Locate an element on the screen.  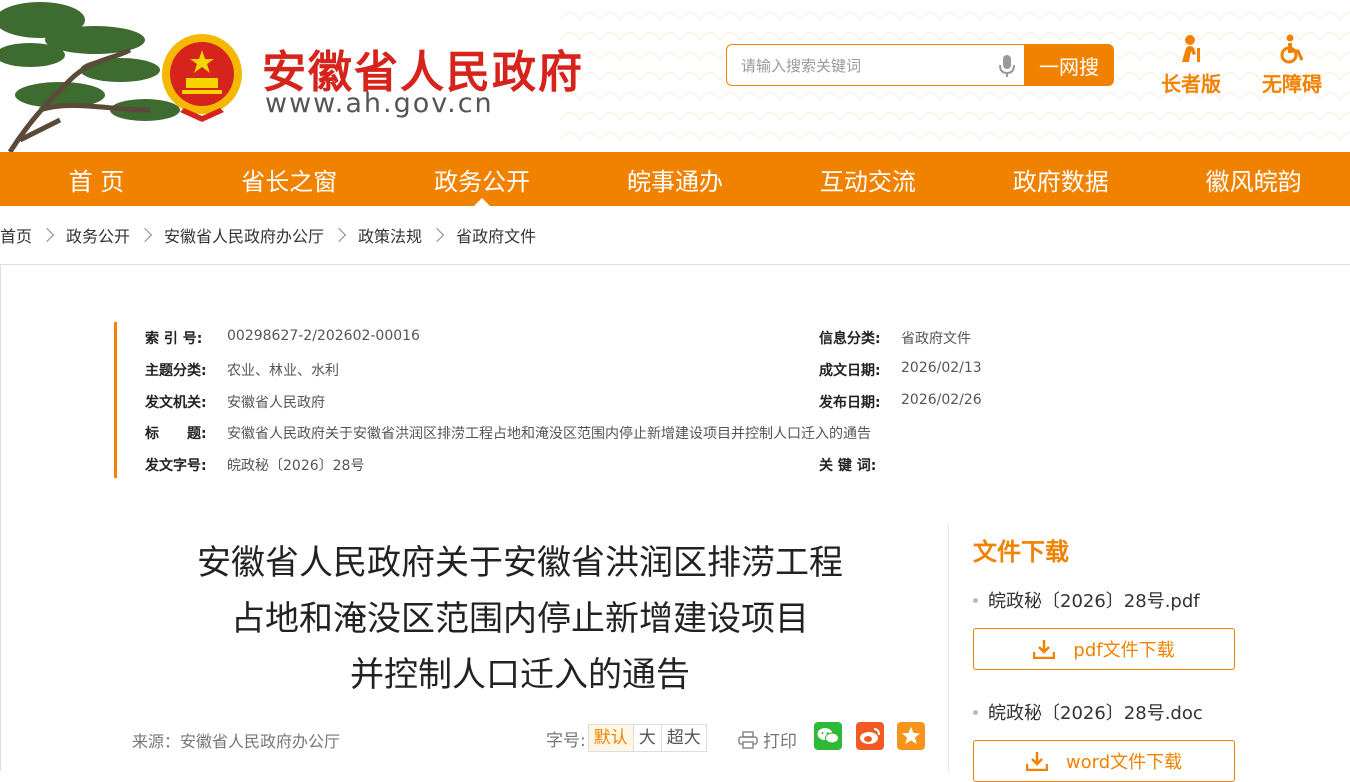
share-weibo-button is located at coordinates (870, 736).